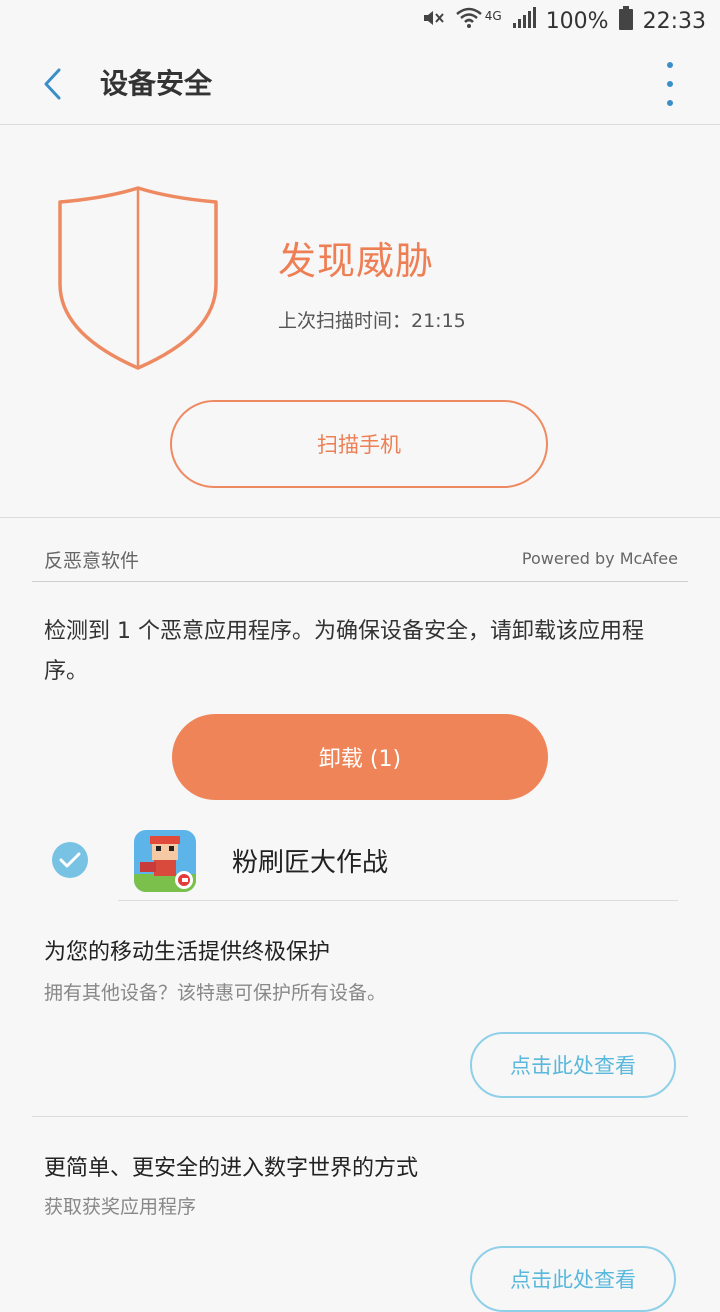 This screenshot has height=1312, width=720. I want to click on app-header: 设备安全, so click(360, 86).